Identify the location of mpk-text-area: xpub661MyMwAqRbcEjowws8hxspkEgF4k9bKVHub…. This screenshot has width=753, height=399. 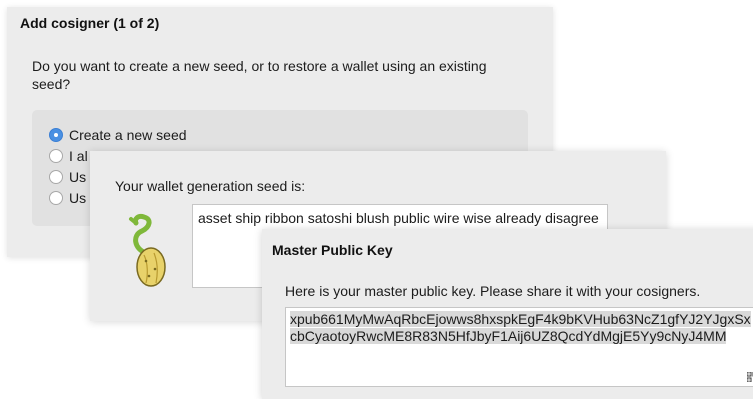
(519, 347).